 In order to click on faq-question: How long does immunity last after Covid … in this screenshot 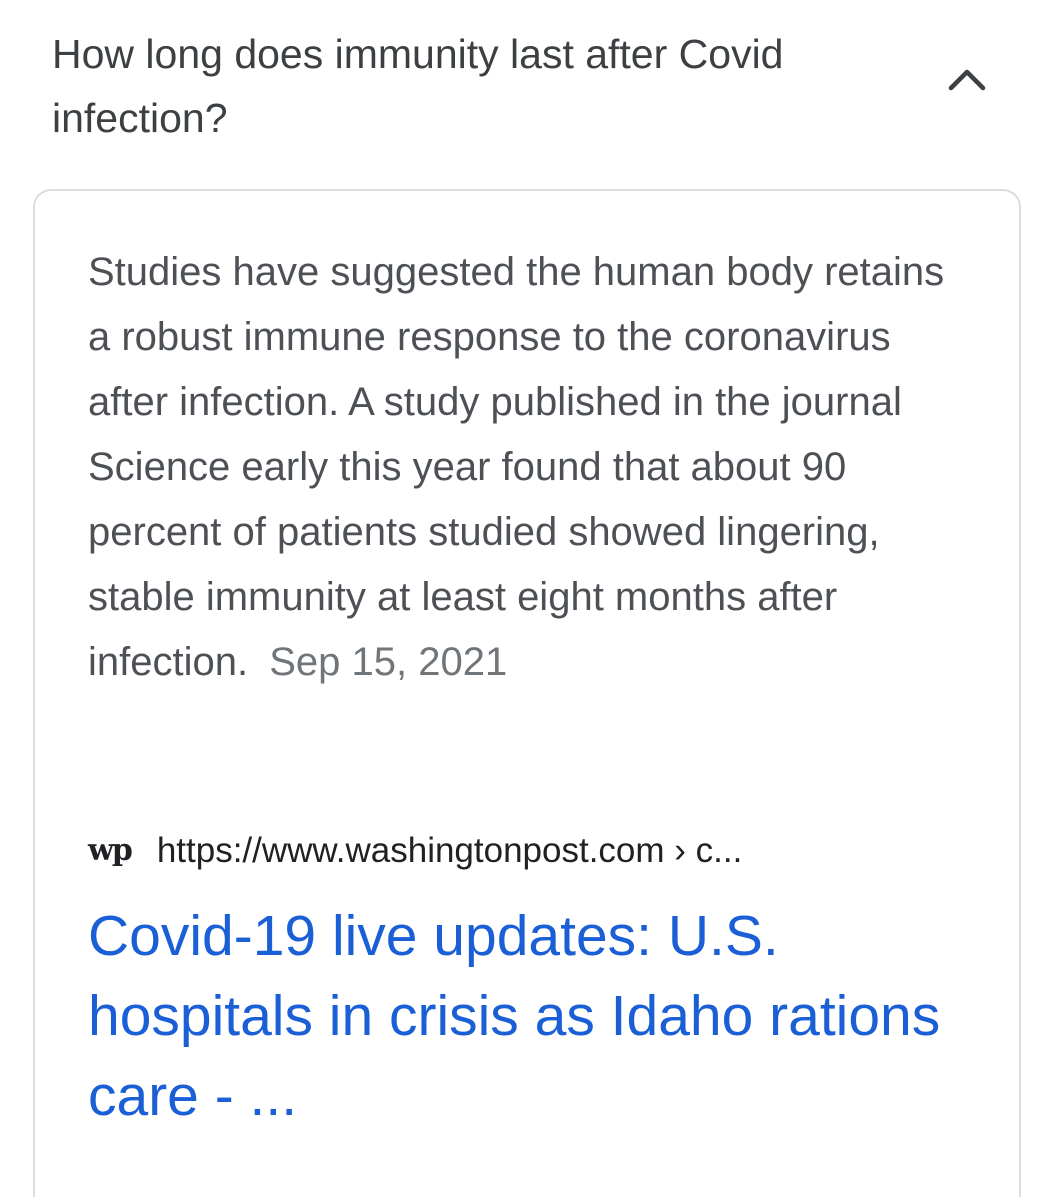, I will do `click(482, 86)`.